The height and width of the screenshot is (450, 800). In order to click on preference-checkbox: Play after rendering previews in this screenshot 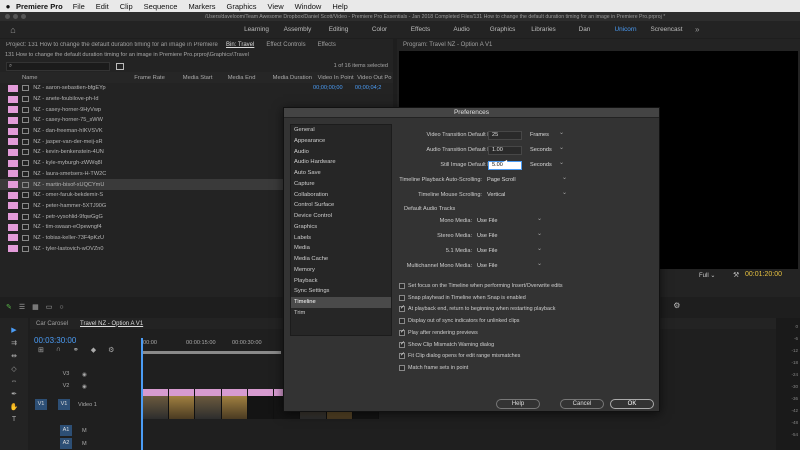, I will do `click(438, 332)`.